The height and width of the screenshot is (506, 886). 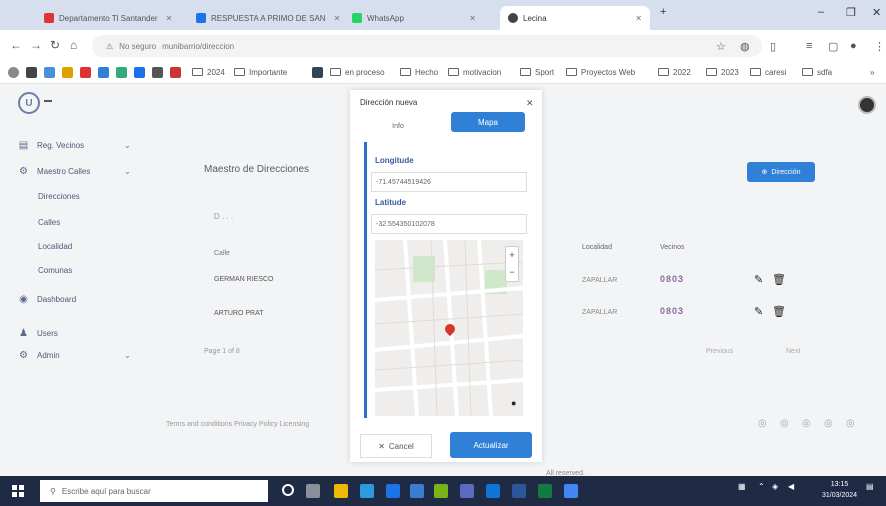 What do you see at coordinates (239, 313) in the screenshot?
I see `table-row: ARTURO PRAT` at bounding box center [239, 313].